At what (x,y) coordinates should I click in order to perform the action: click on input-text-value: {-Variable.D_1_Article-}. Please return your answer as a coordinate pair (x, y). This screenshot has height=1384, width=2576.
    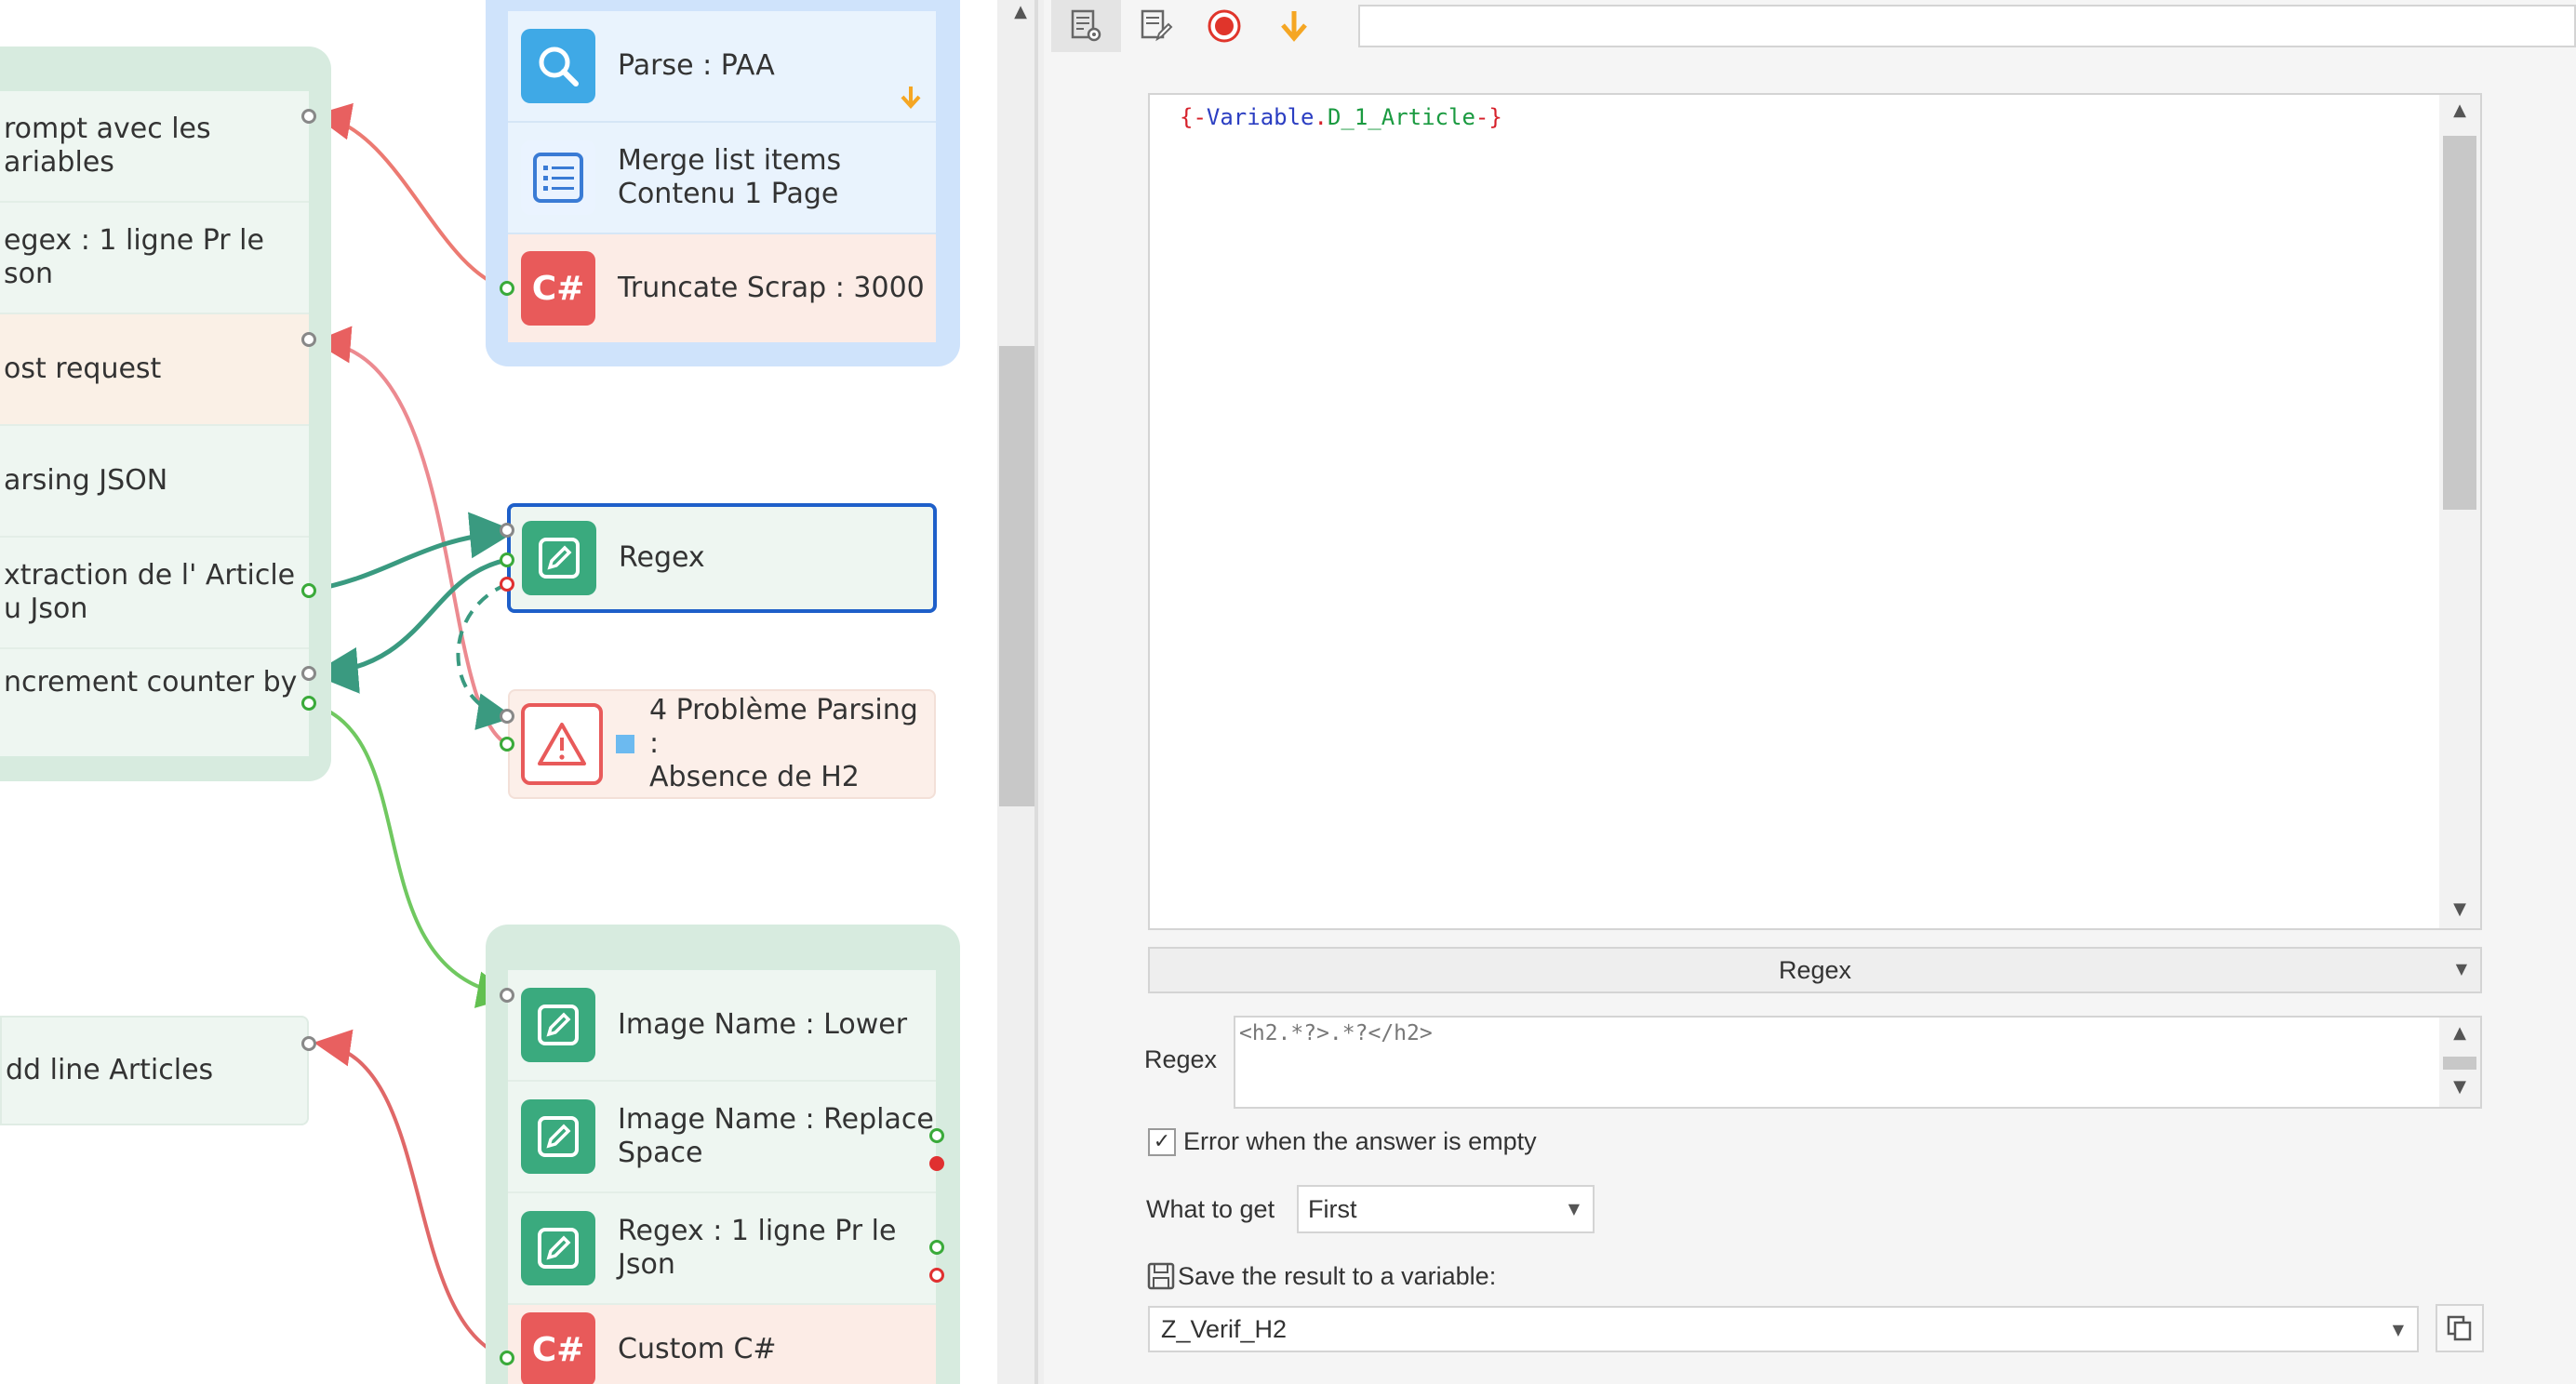
    Looking at the image, I should click on (1341, 117).